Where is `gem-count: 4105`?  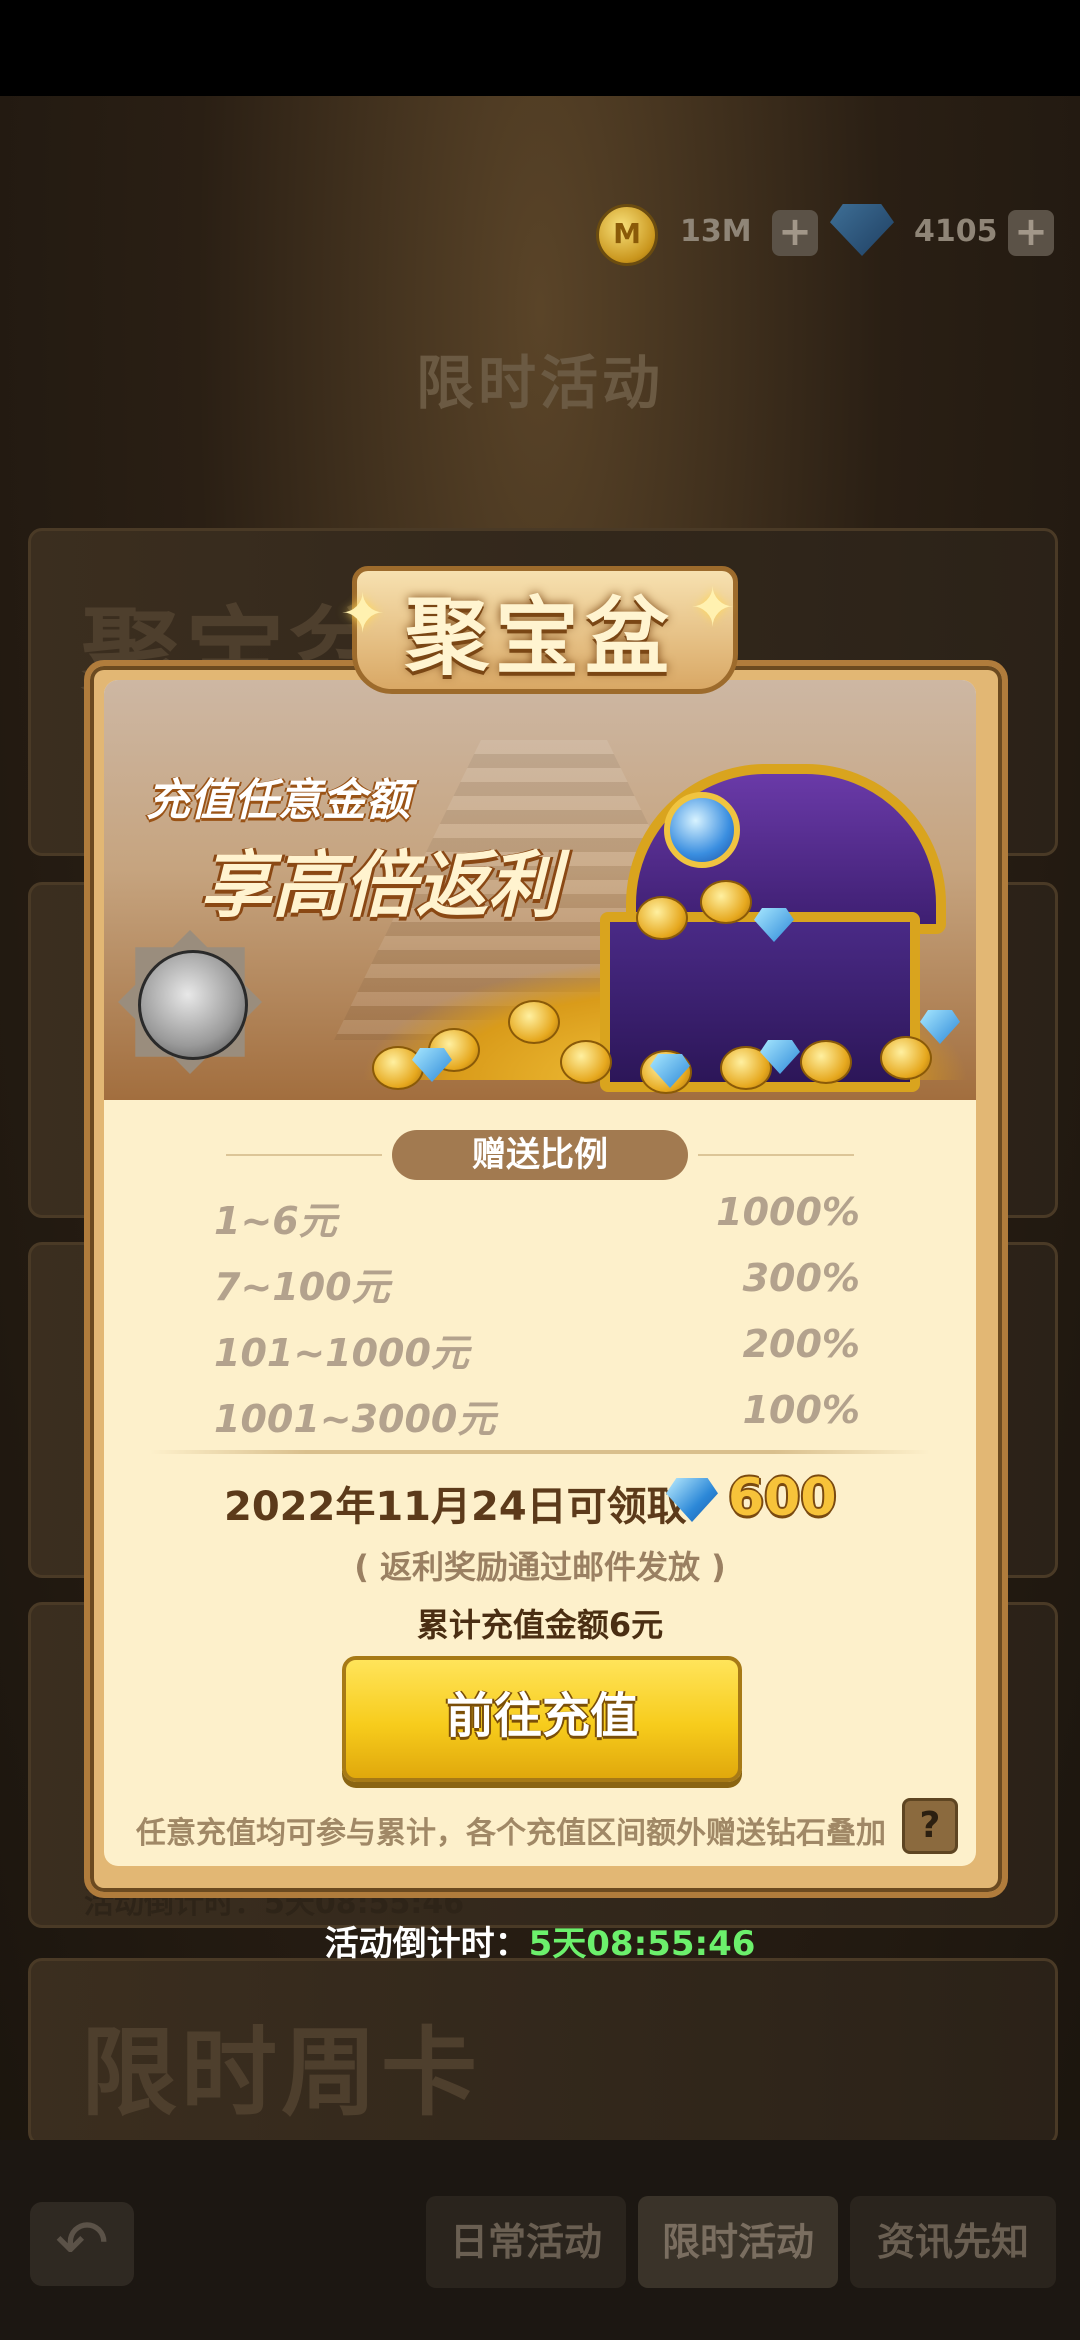
gem-count: 4105 is located at coordinates (956, 231).